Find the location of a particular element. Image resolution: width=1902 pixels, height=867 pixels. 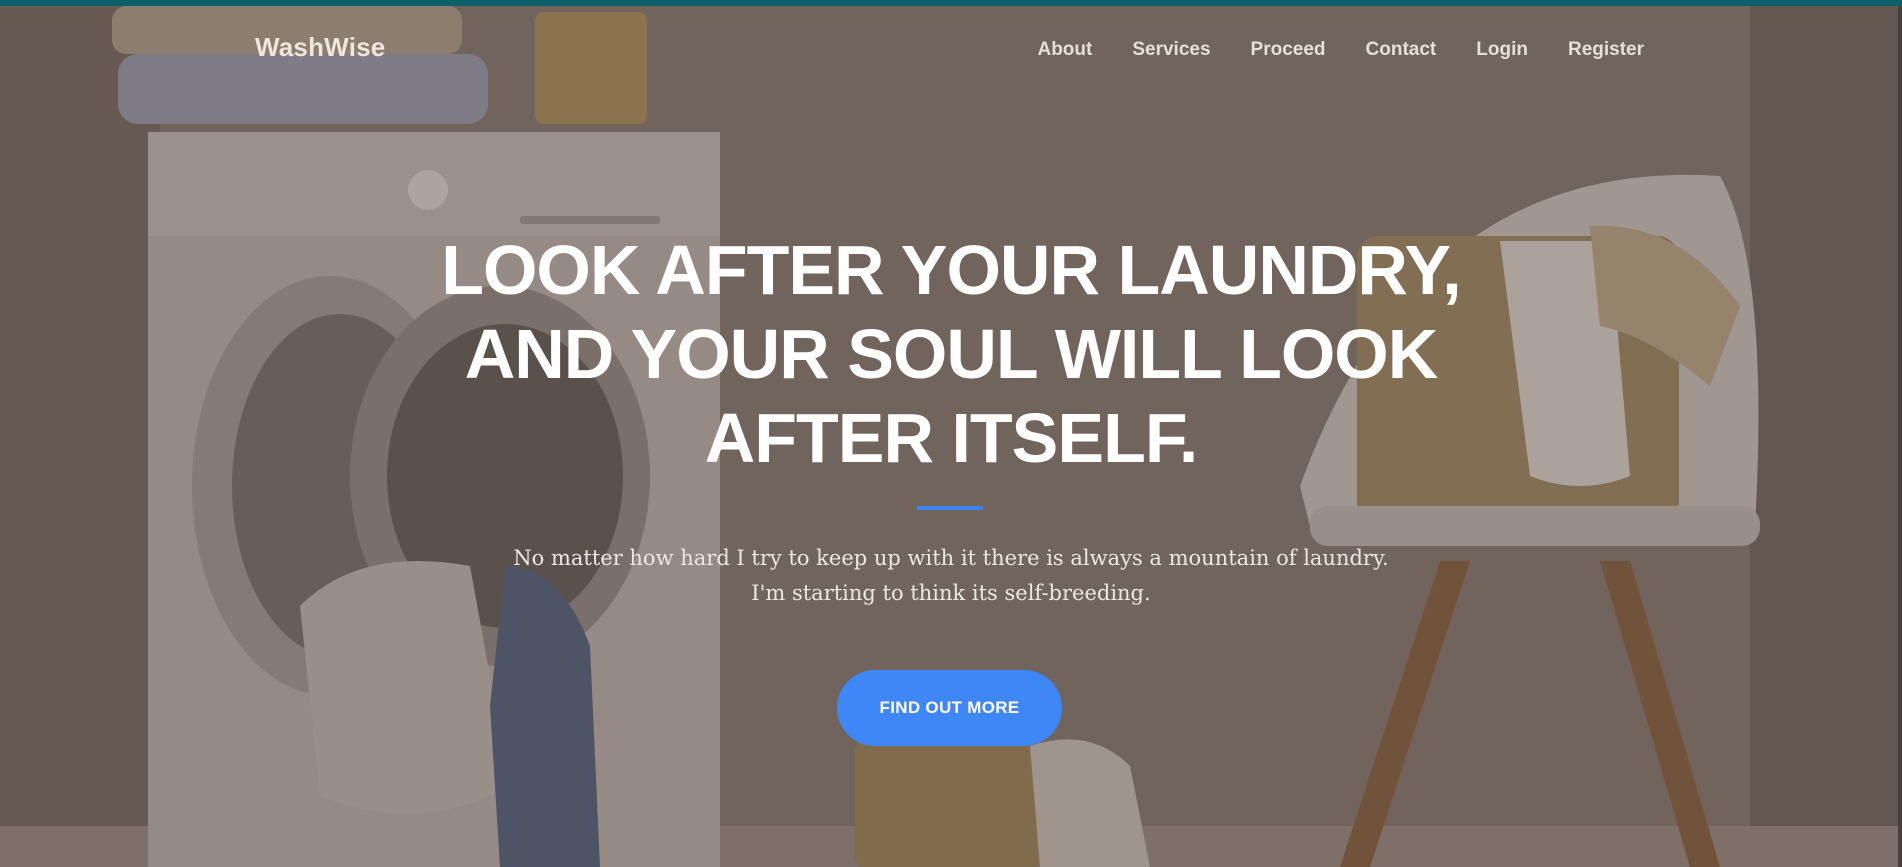

nav-link-contact: Contact is located at coordinates (1401, 50).